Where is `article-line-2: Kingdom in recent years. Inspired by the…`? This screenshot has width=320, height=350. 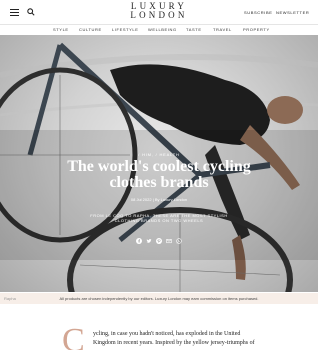
article-line-2: Kingdom in recent years. Inspired by the… is located at coordinates (174, 343).